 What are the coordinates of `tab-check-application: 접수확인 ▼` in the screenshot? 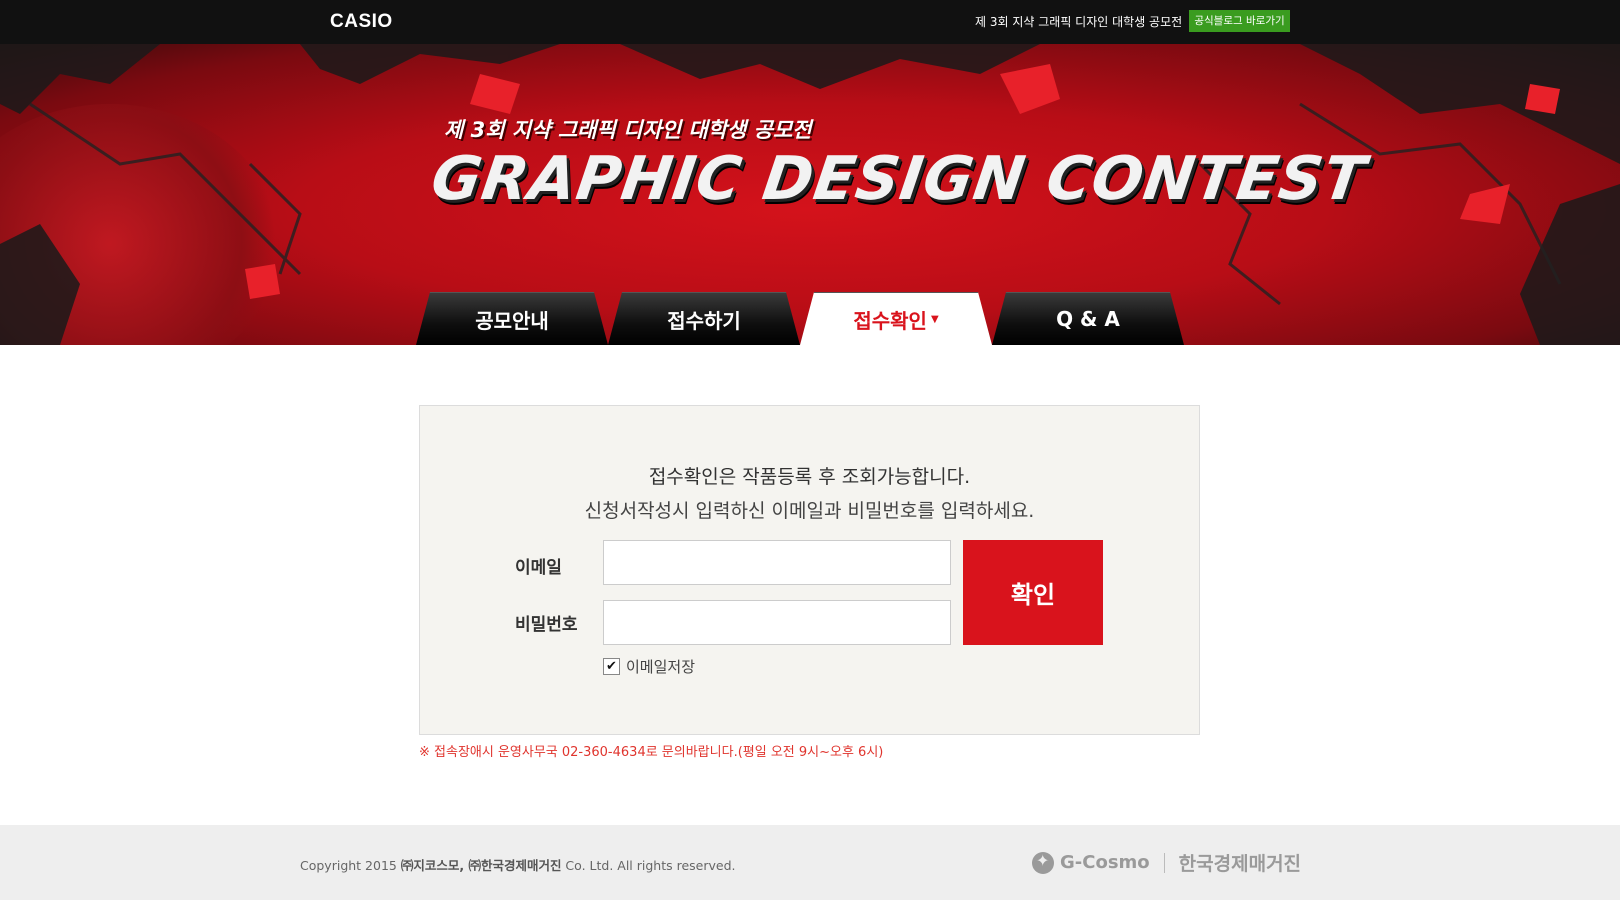 It's located at (896, 318).